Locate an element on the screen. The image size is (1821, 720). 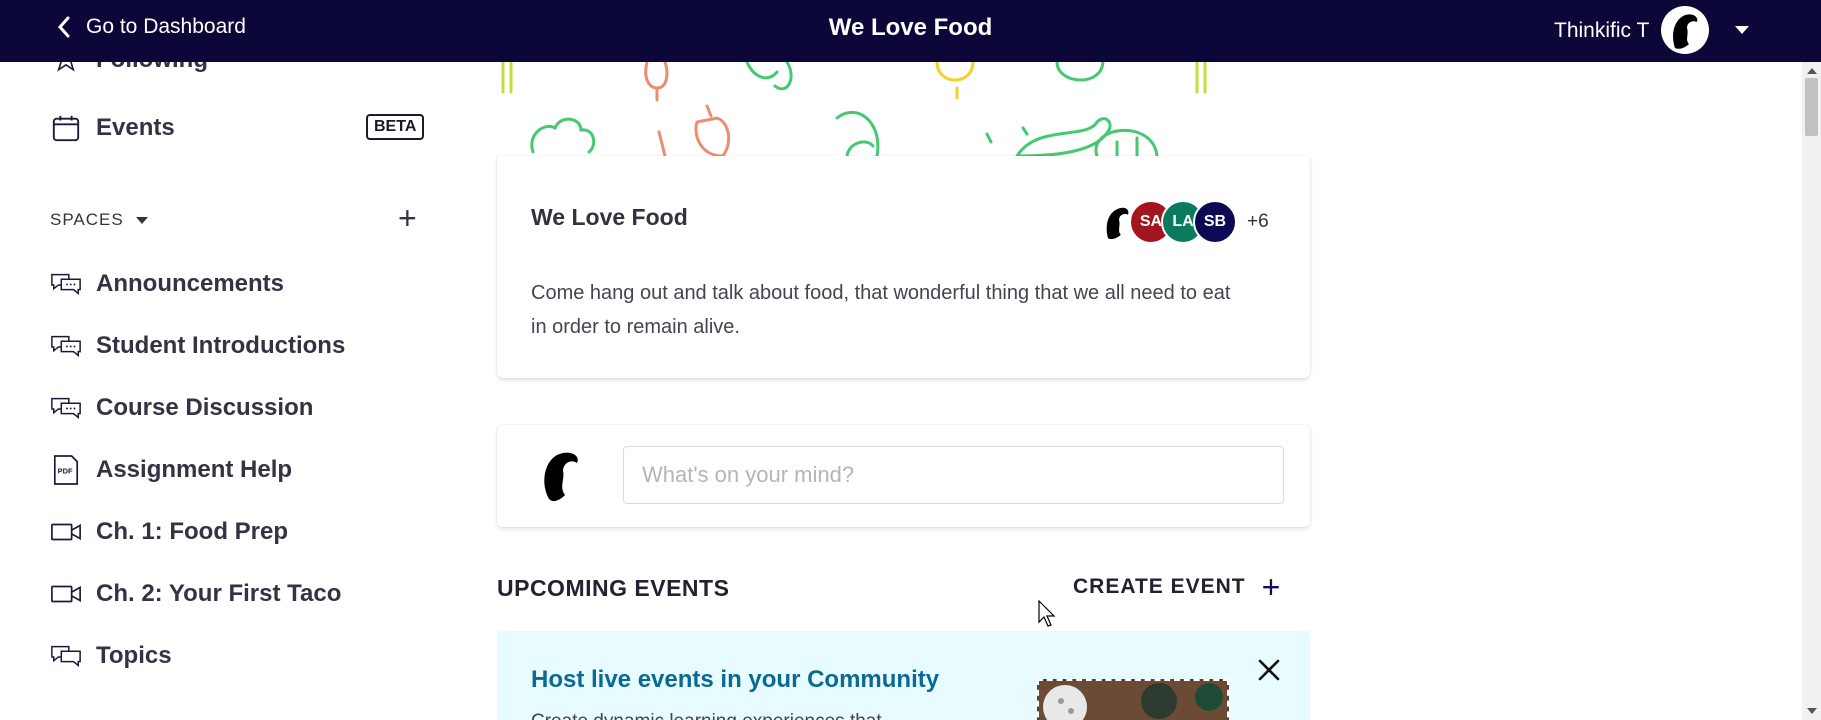
promo-image is located at coordinates (1133, 699).